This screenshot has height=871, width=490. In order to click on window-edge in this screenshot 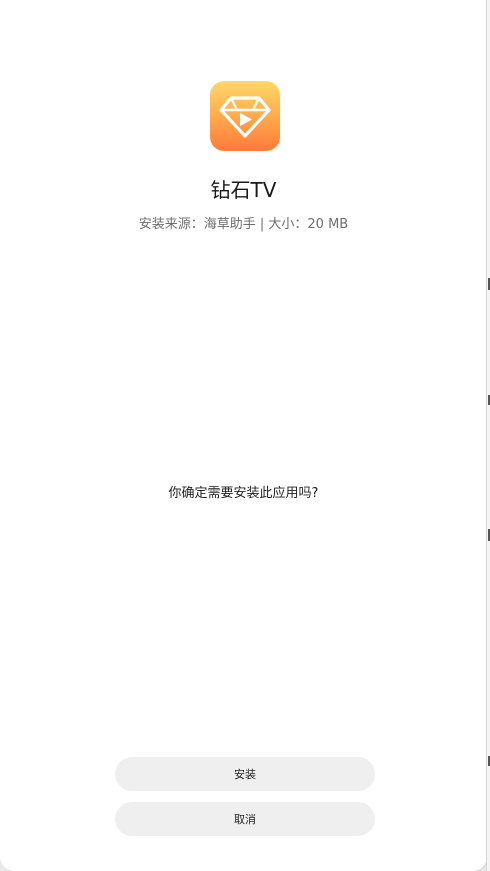, I will do `click(488, 435)`.